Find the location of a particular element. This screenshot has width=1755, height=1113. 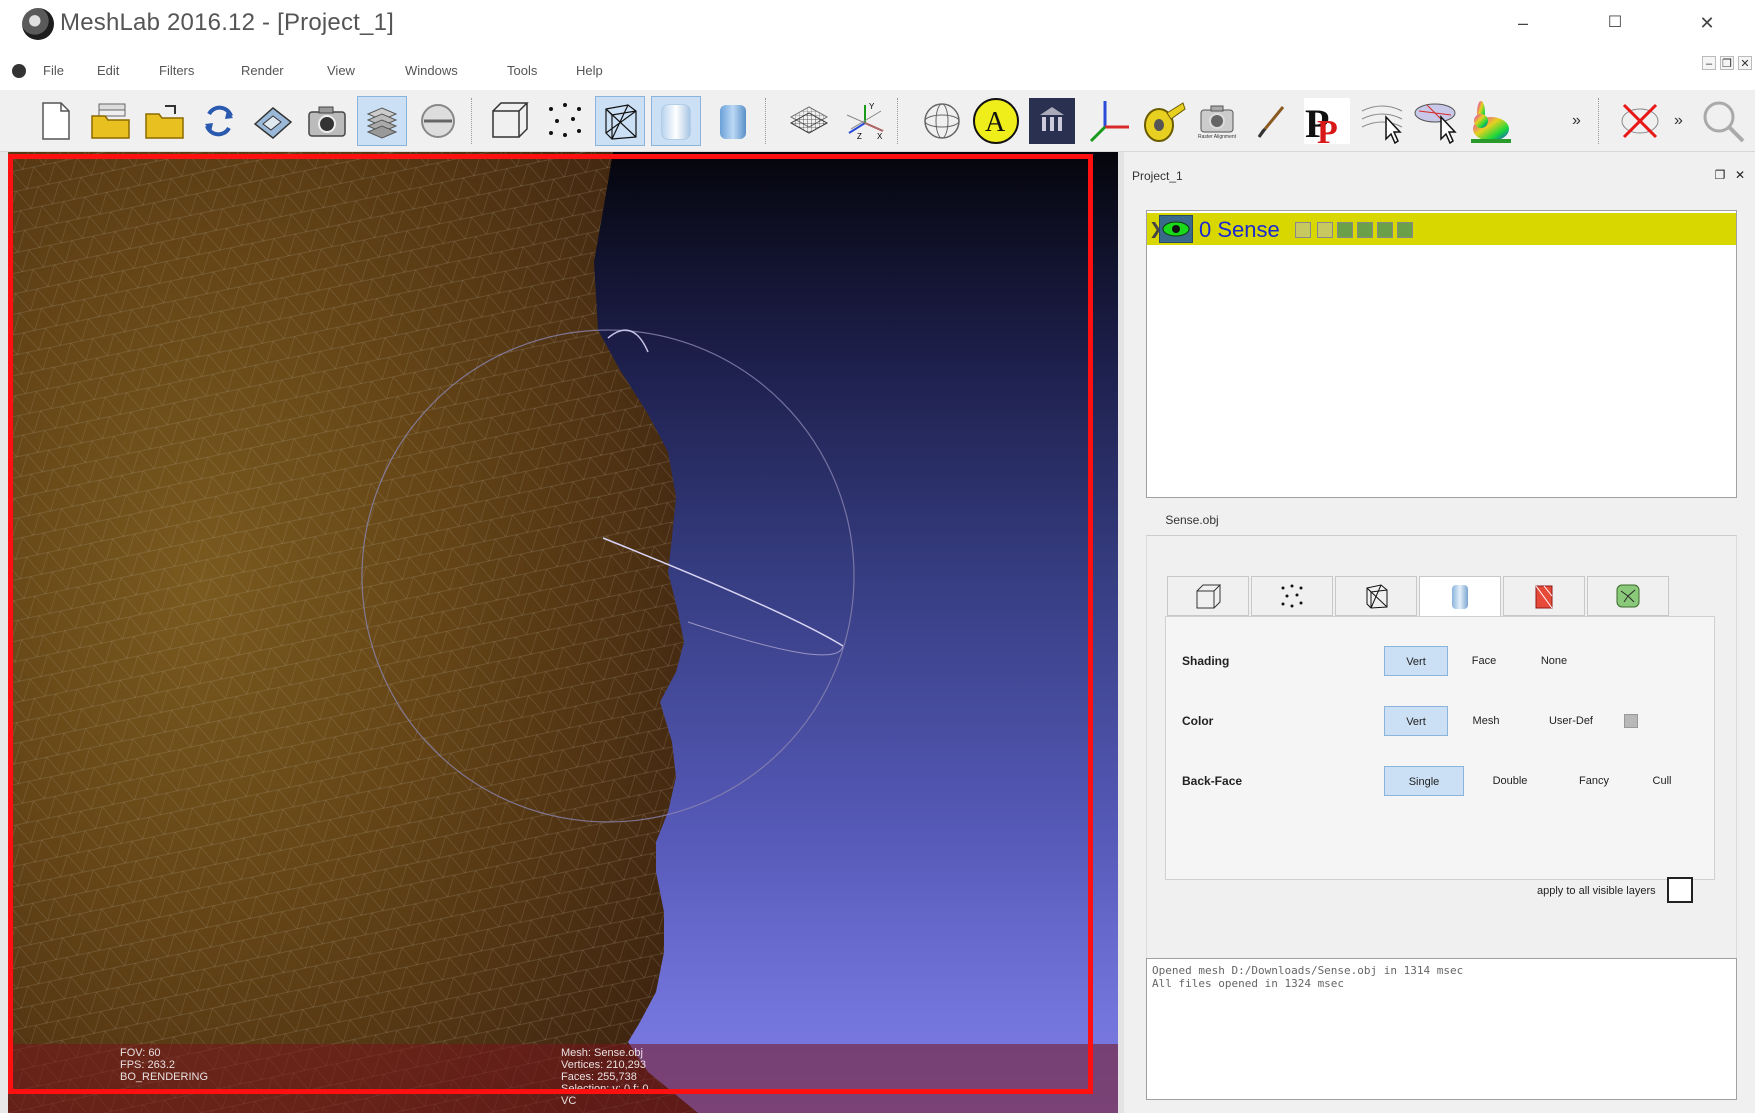

axis-button: Y Z X is located at coordinates (865, 121).